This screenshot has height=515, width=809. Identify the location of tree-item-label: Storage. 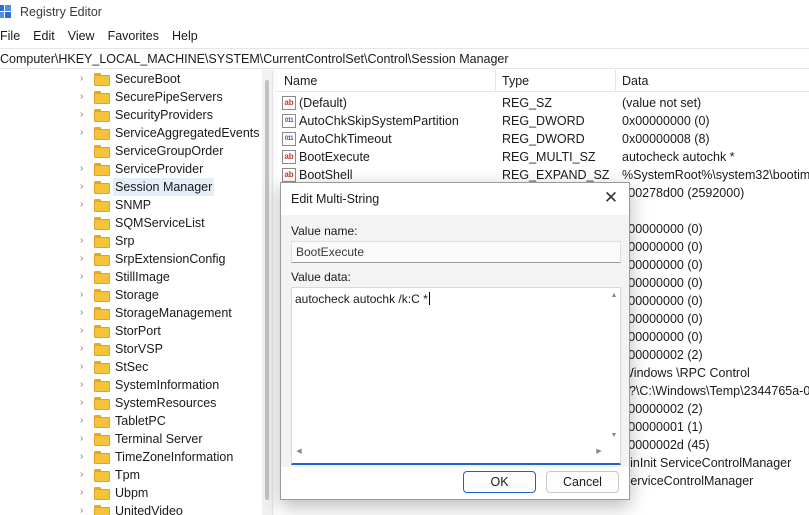
(137, 295).